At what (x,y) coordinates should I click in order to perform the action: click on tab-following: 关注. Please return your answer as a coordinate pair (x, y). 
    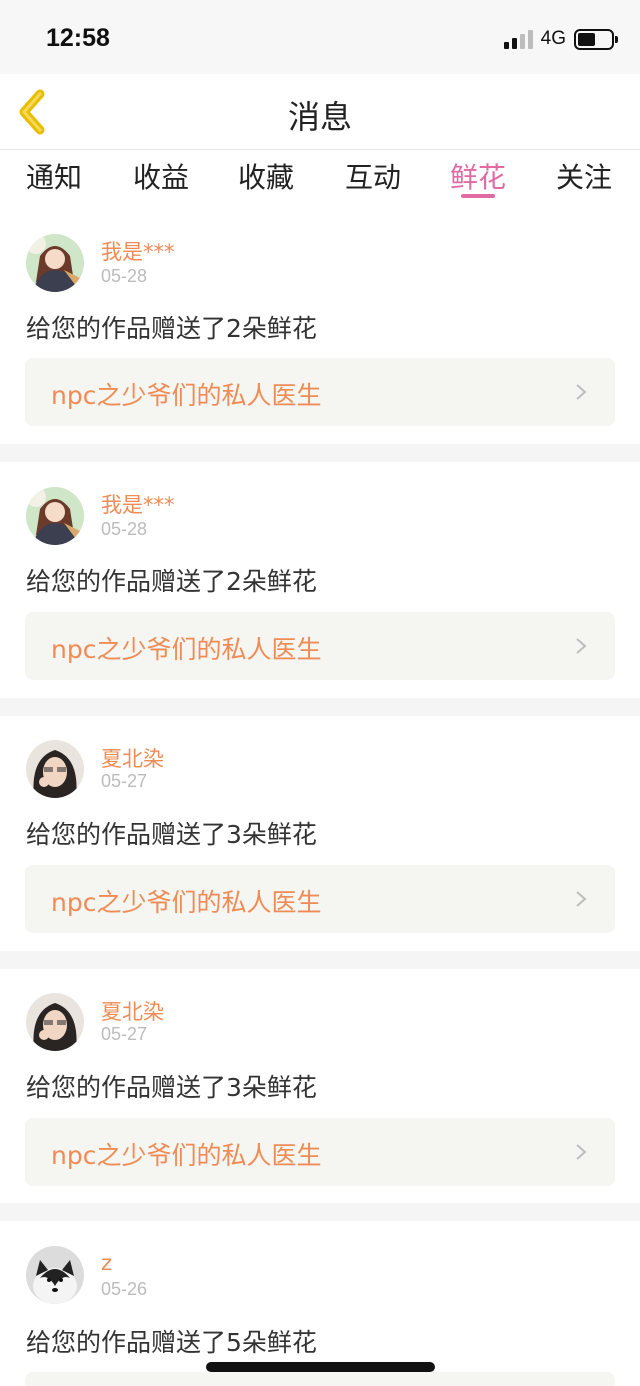
    Looking at the image, I should click on (584, 176).